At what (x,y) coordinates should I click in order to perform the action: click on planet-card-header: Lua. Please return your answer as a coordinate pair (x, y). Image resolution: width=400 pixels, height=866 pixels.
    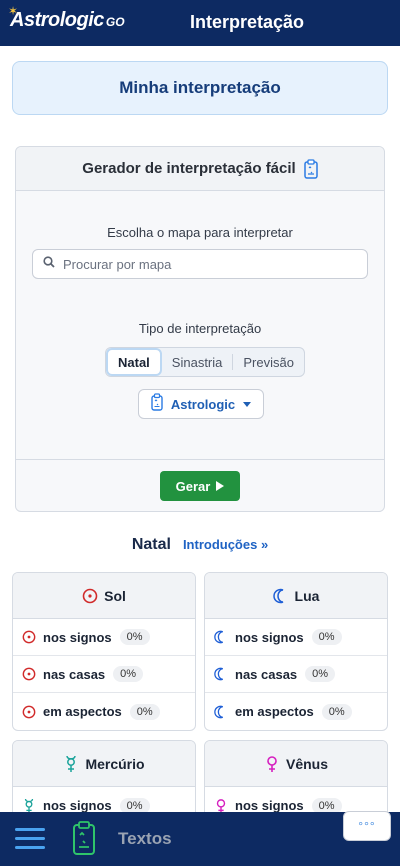
    Looking at the image, I should click on (296, 596).